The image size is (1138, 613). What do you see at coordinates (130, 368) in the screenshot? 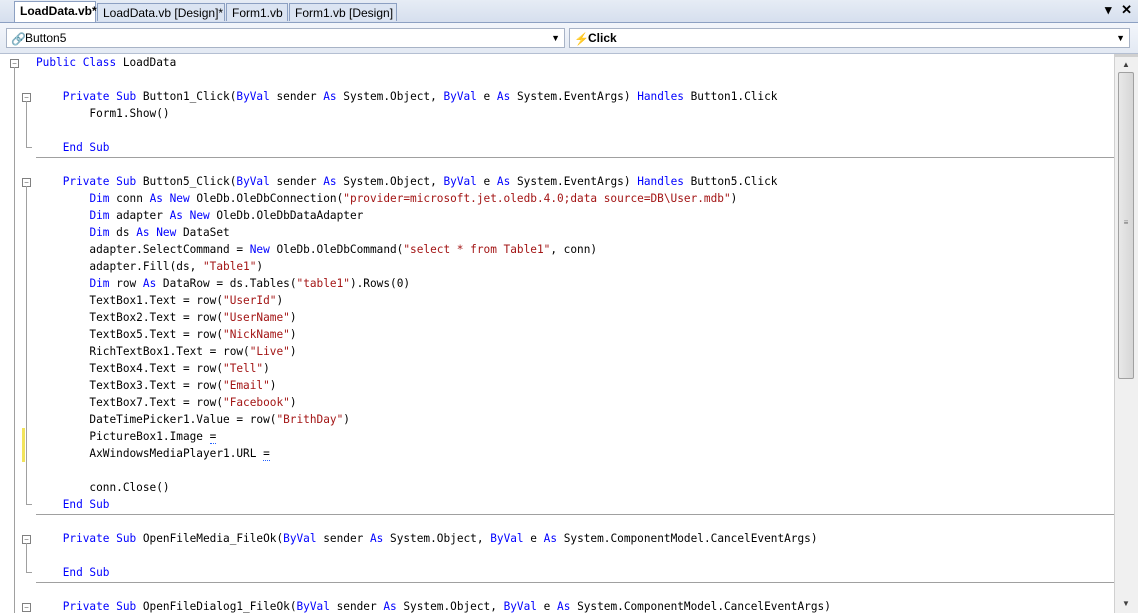
I see `code-token: TextBox4.Text = row(` at bounding box center [130, 368].